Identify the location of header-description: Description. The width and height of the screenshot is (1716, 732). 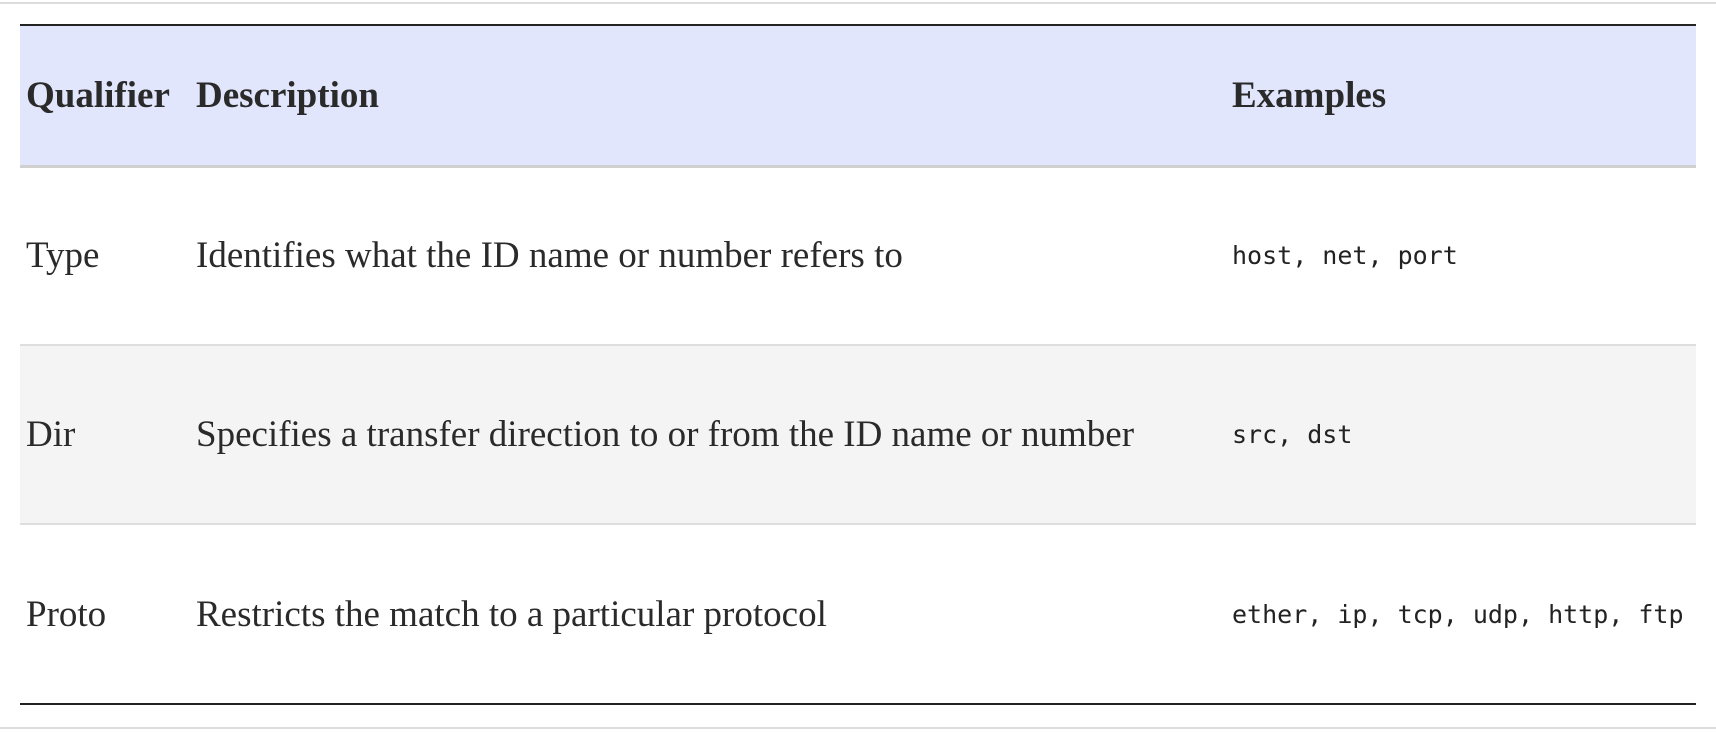
(711, 97).